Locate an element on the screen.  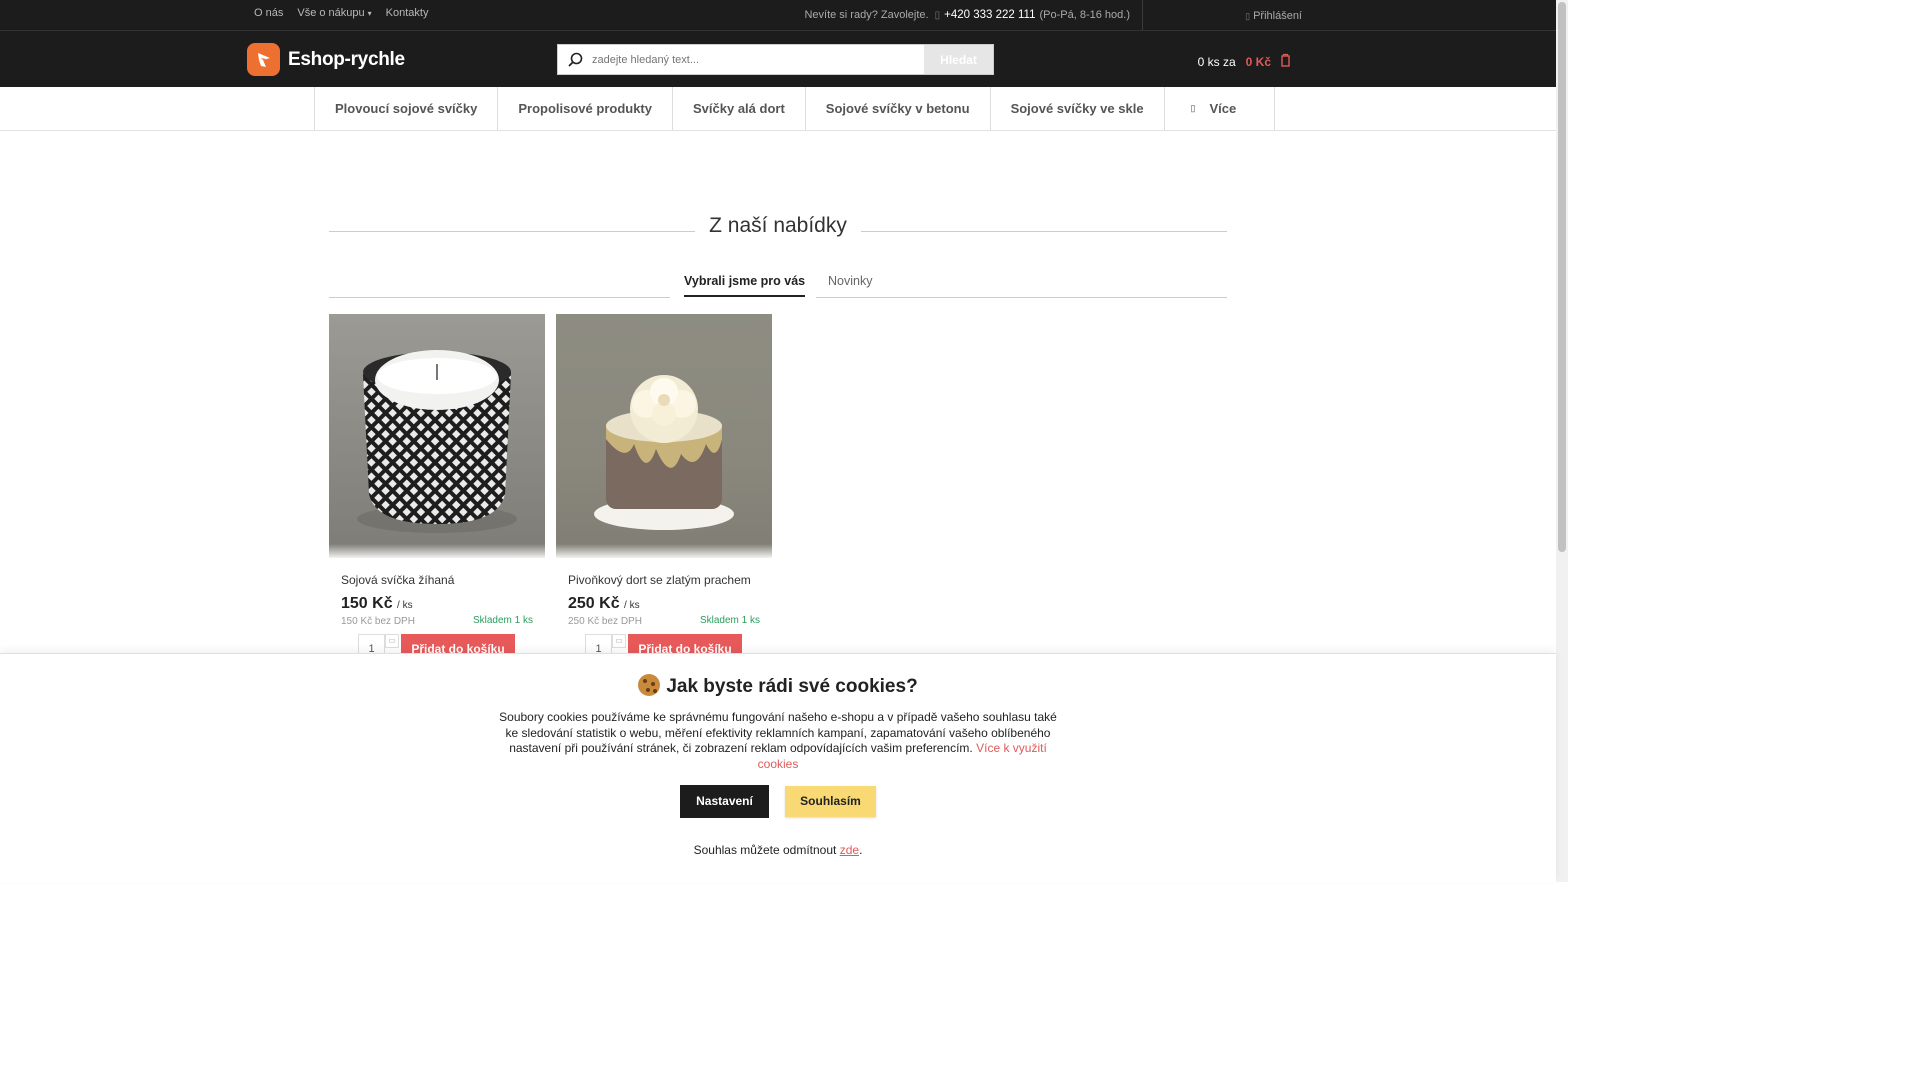
cookie-settings-button: Nastavení is located at coordinates (724, 801).